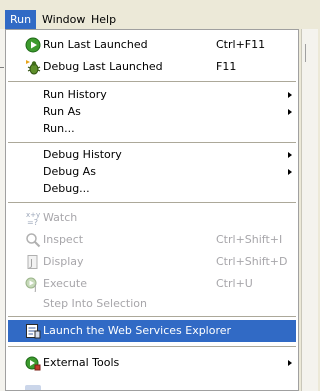  I want to click on background-toolbar-right, so click(309, 210).